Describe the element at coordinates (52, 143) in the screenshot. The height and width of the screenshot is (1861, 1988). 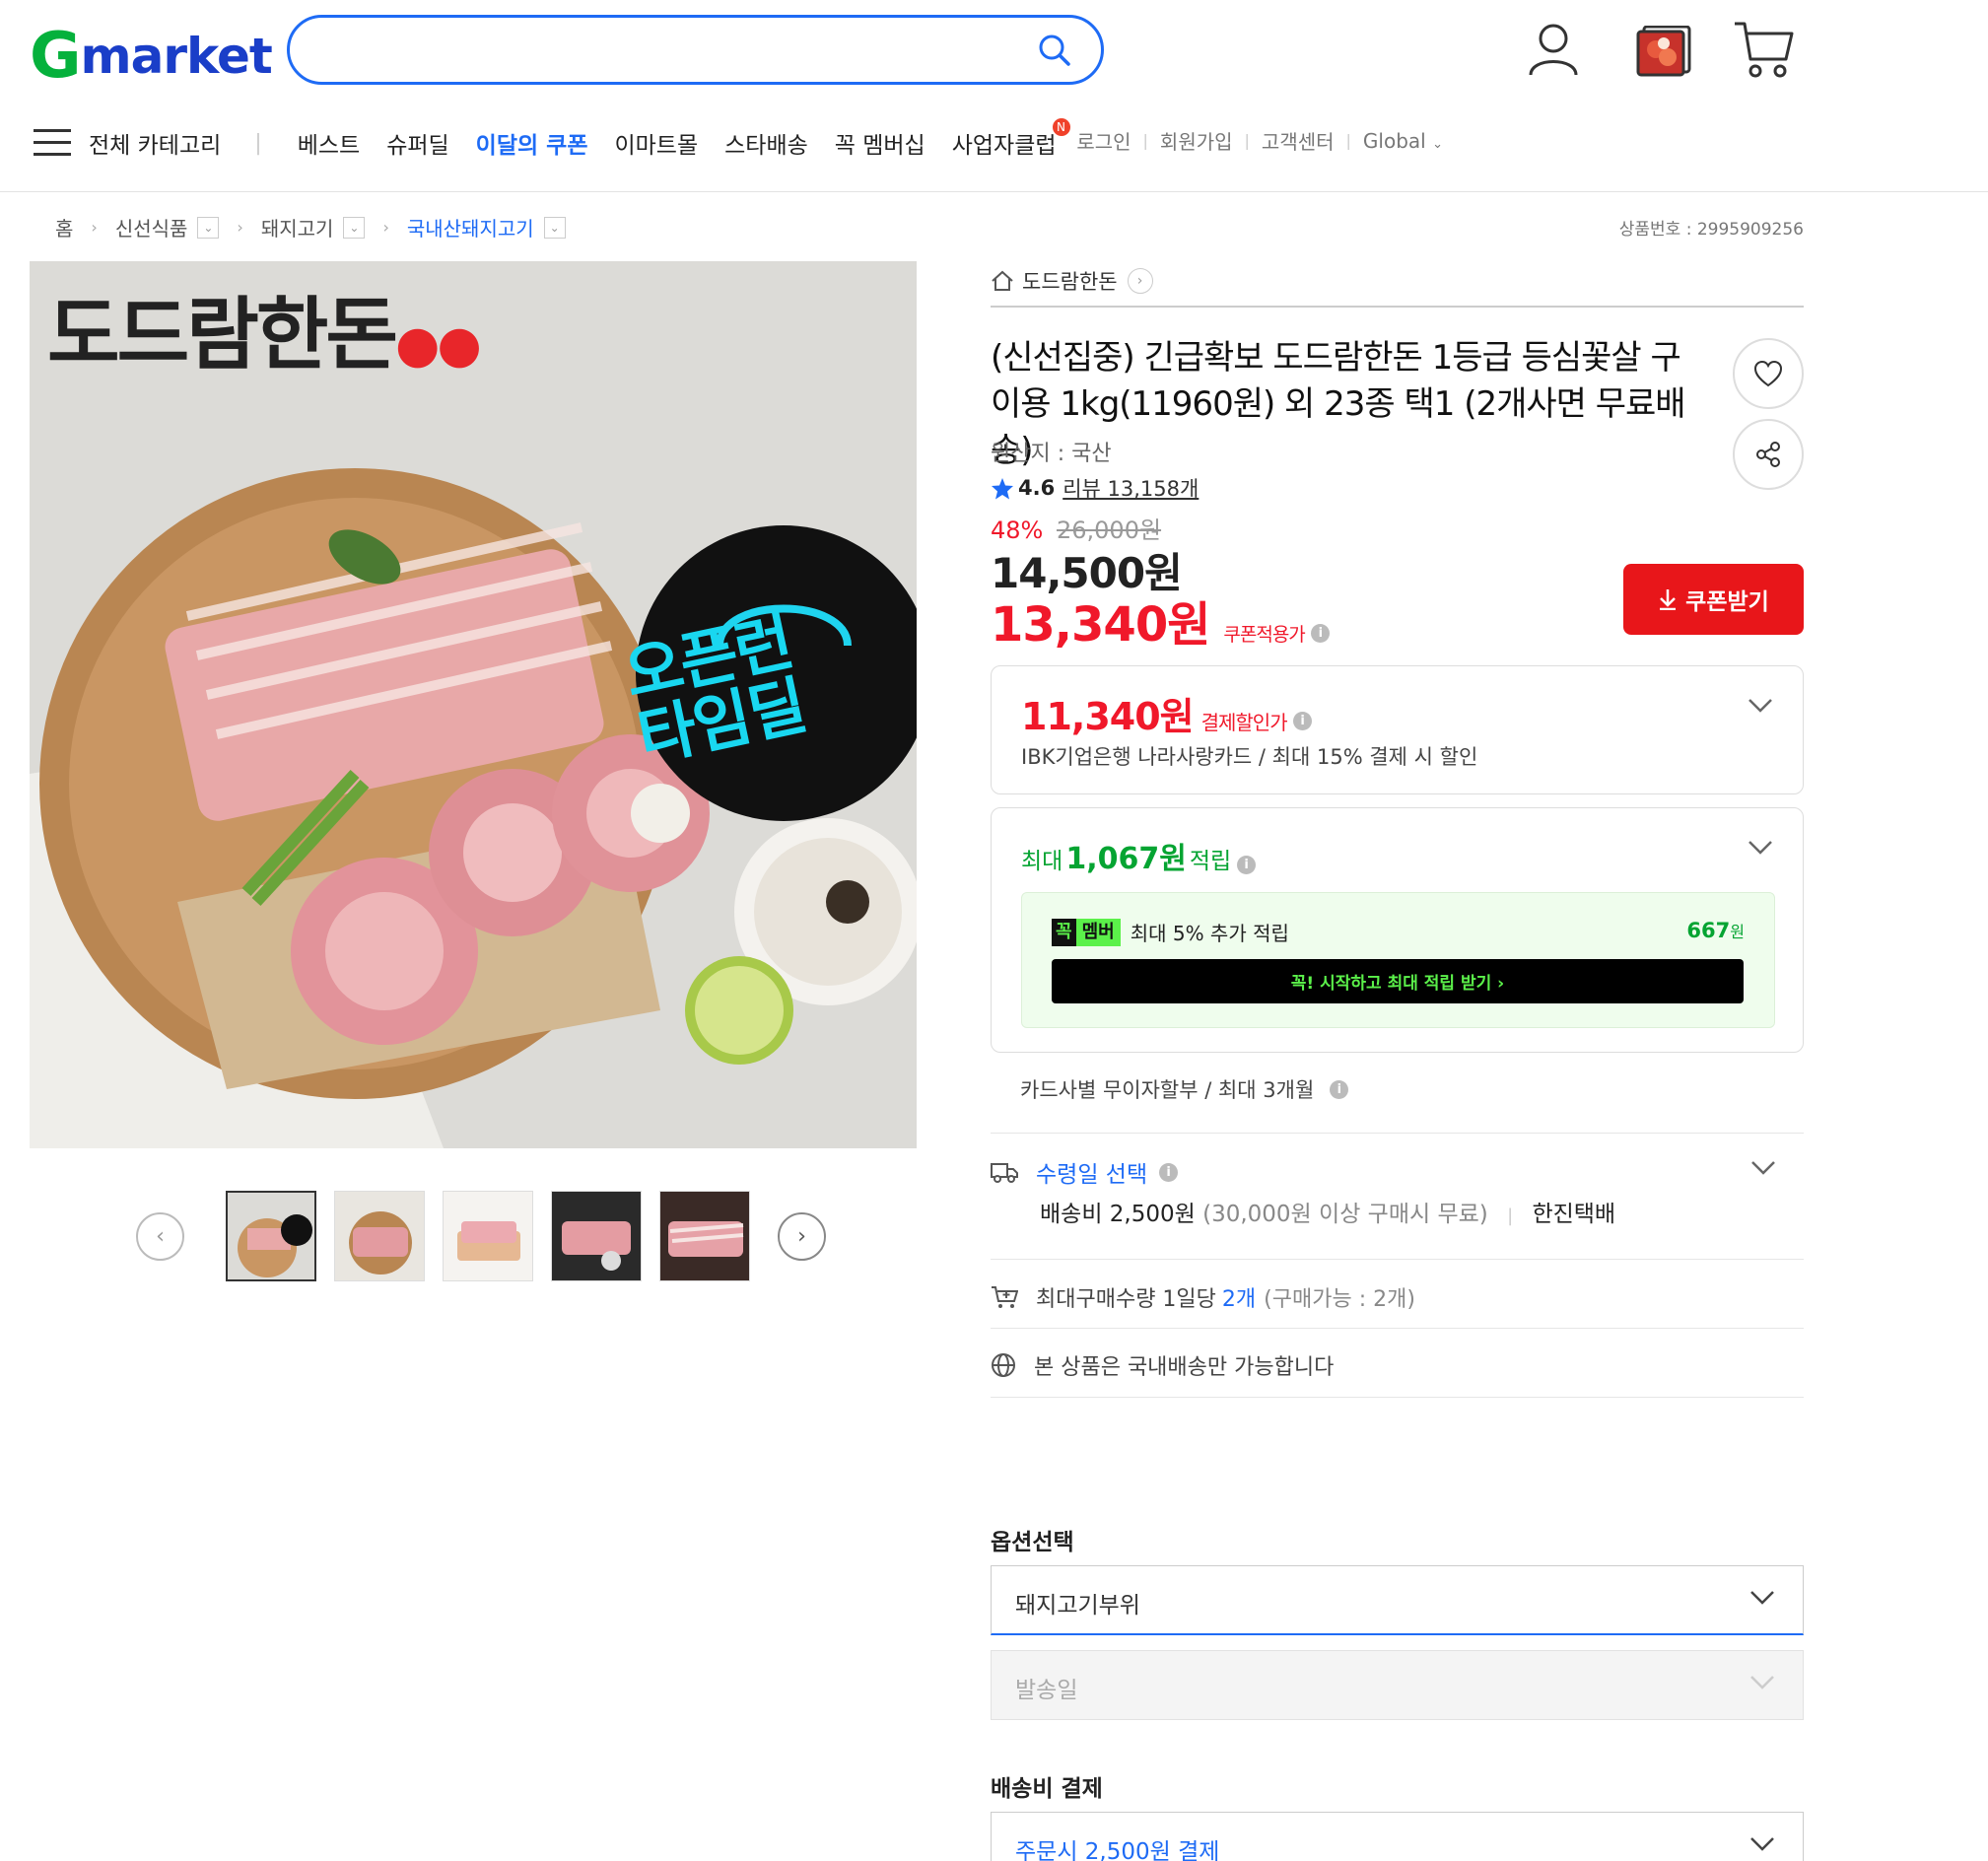
I see `hamburger-icon` at that location.